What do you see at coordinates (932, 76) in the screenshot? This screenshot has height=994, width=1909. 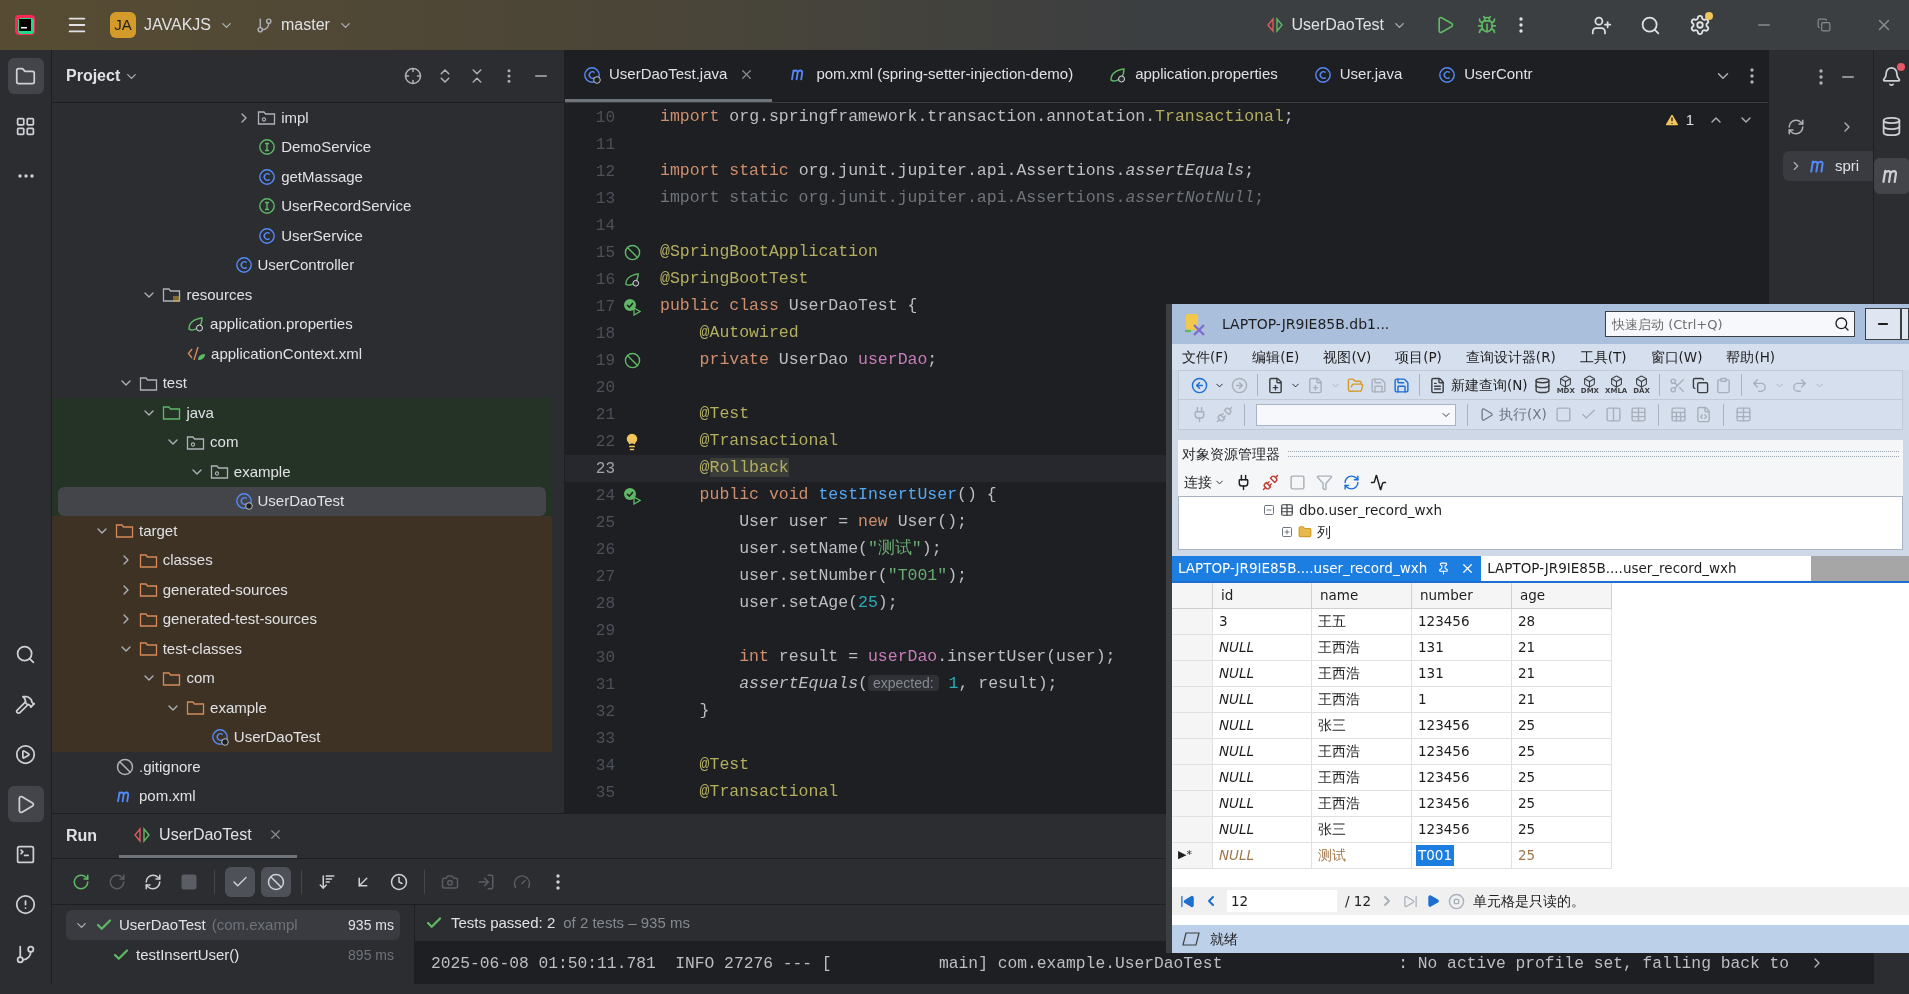 I see `editor-tab: pom.xml (spring-setter-injection-demo)` at bounding box center [932, 76].